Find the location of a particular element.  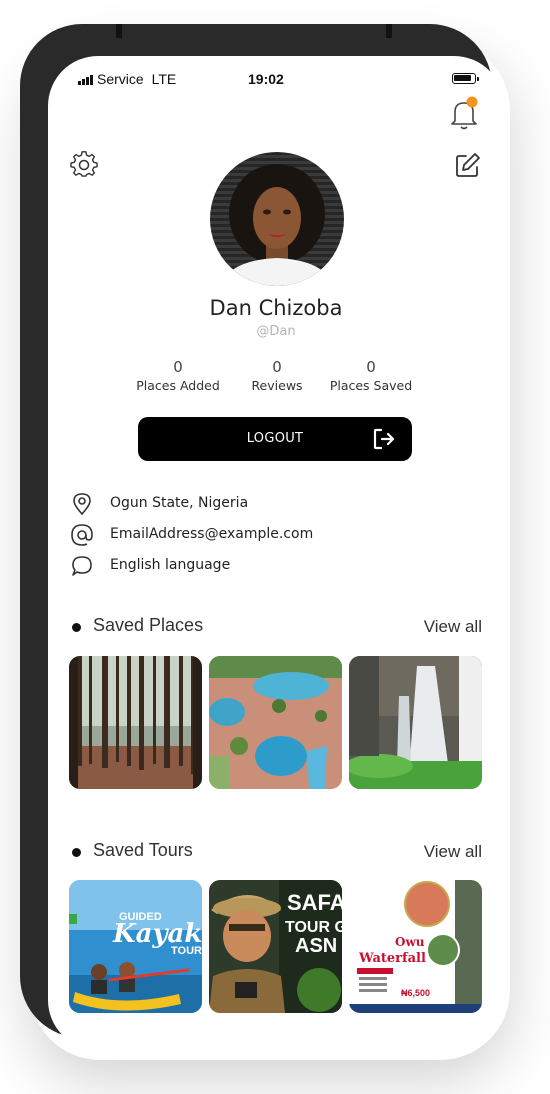

signal-icon is located at coordinates (86, 80).